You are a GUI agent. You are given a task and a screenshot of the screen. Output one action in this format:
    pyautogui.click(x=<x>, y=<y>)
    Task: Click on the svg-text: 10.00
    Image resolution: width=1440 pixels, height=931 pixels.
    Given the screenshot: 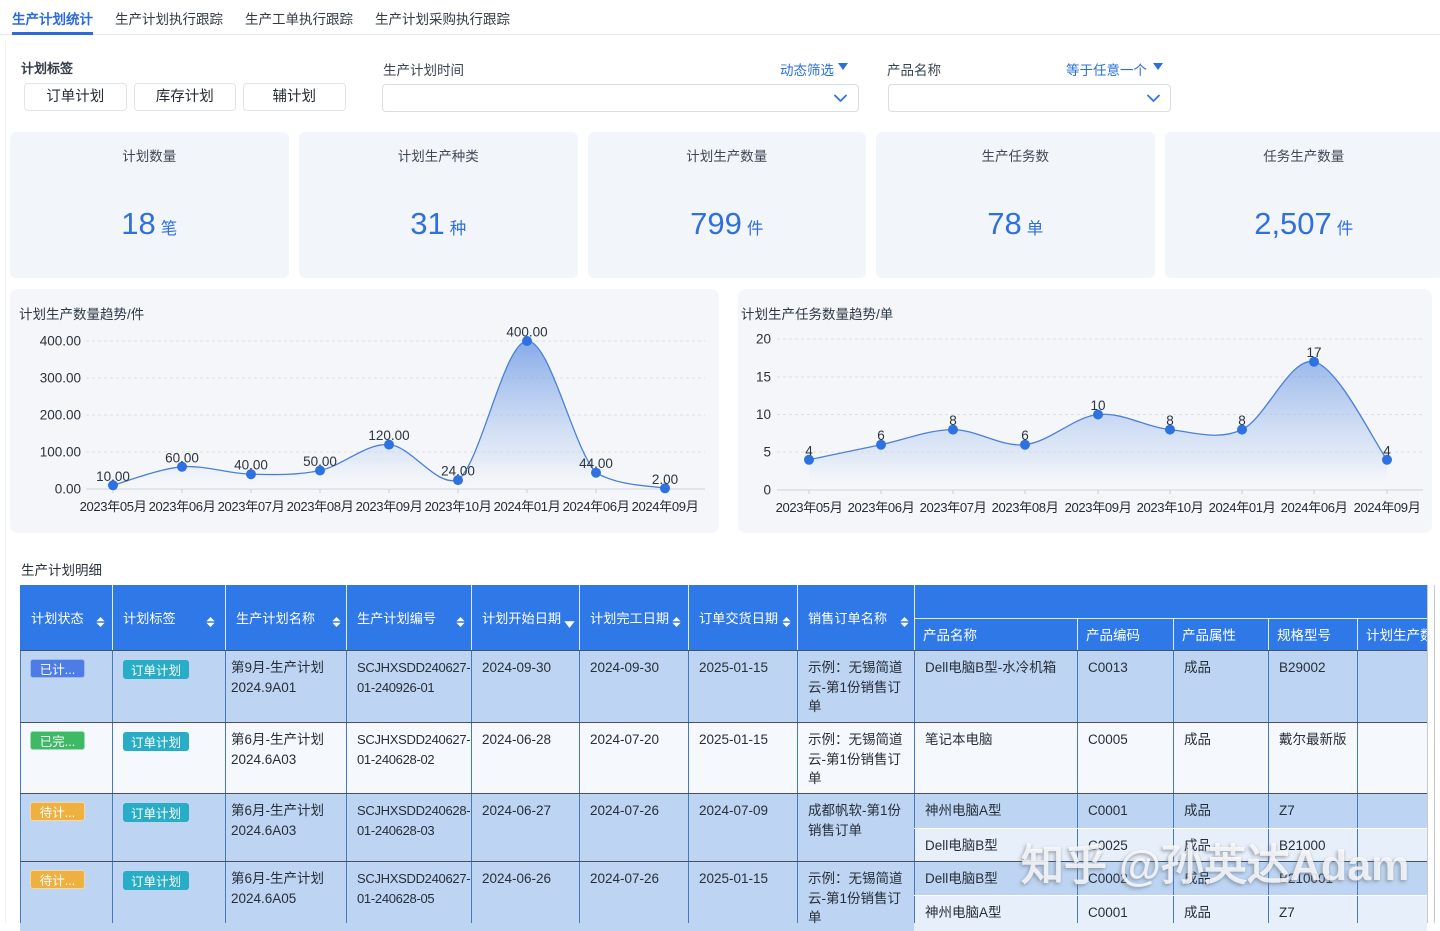 What is the action you would take?
    pyautogui.click(x=113, y=476)
    